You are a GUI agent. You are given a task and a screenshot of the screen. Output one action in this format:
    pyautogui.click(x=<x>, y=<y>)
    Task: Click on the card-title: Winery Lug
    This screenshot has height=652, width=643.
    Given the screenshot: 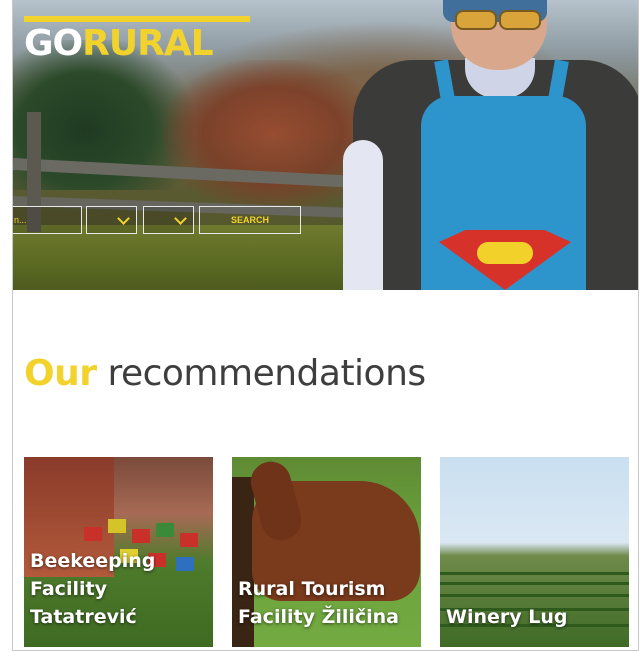 What is the action you would take?
    pyautogui.click(x=507, y=617)
    